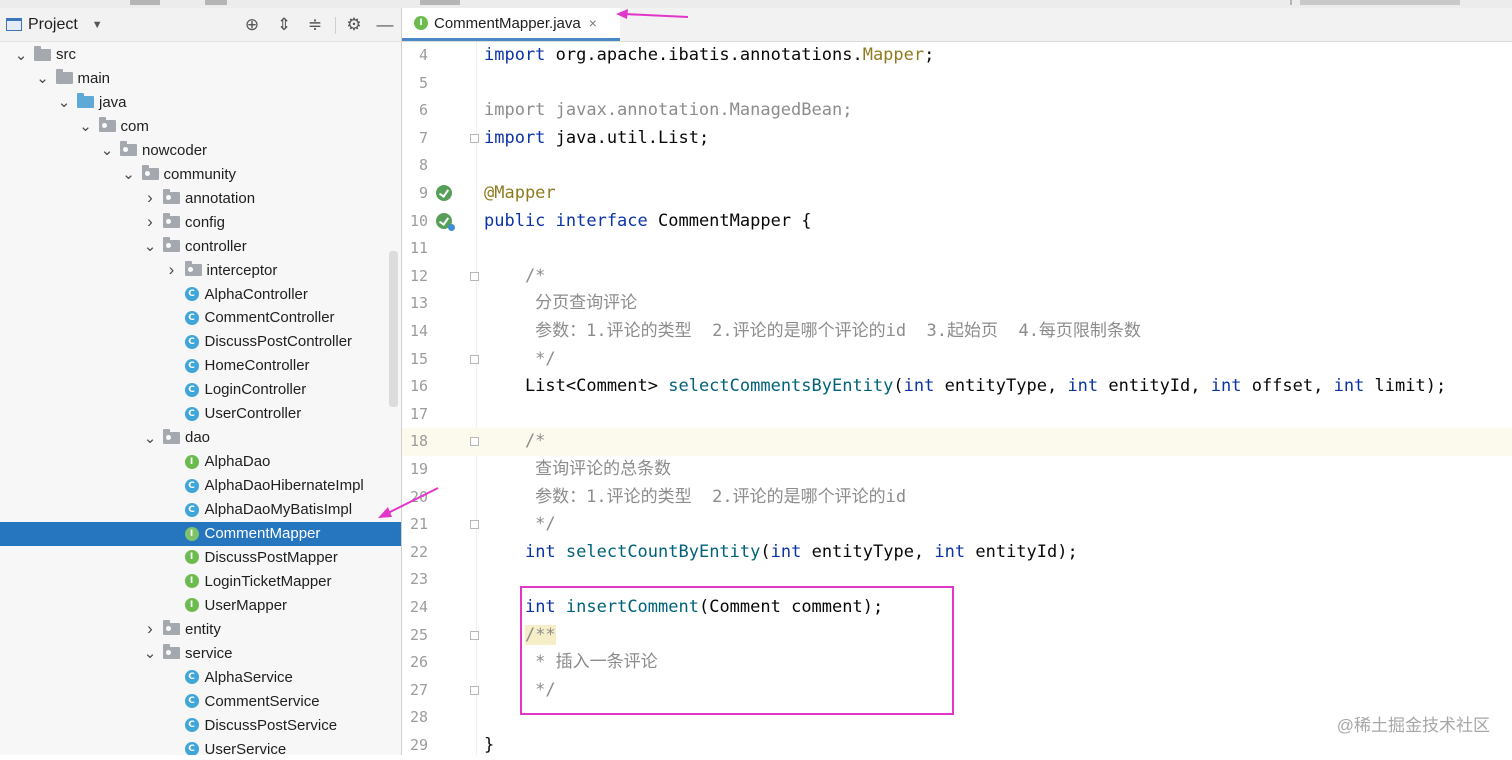  I want to click on arrow-to-tab, so click(652, 14).